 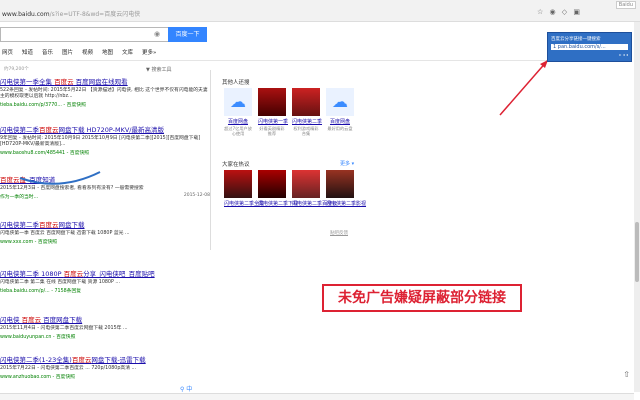 What do you see at coordinates (105, 290) in the screenshot?
I see `result-url: tieba.baidu.com/p/... - 7158条回复` at bounding box center [105, 290].